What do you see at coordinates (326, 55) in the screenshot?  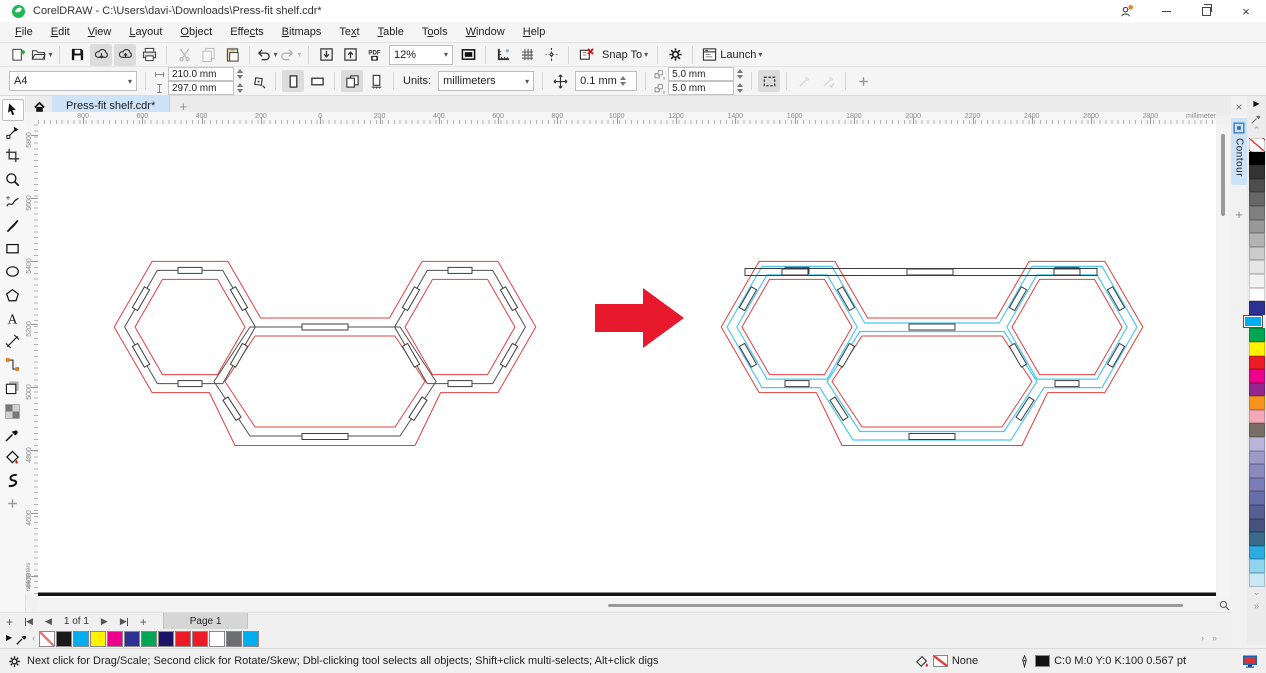 I see `import-button` at bounding box center [326, 55].